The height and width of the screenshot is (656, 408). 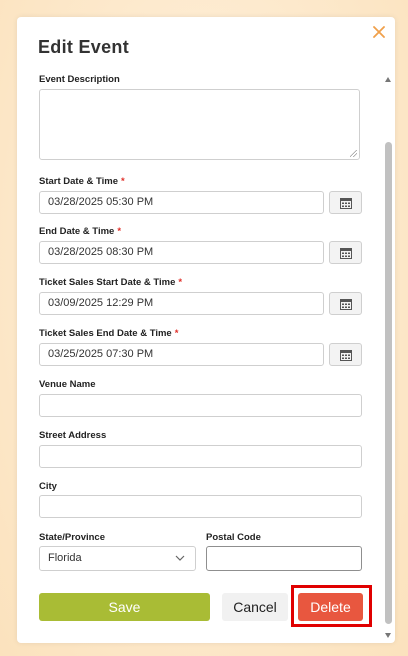 What do you see at coordinates (199, 124) in the screenshot?
I see `event-description-textarea` at bounding box center [199, 124].